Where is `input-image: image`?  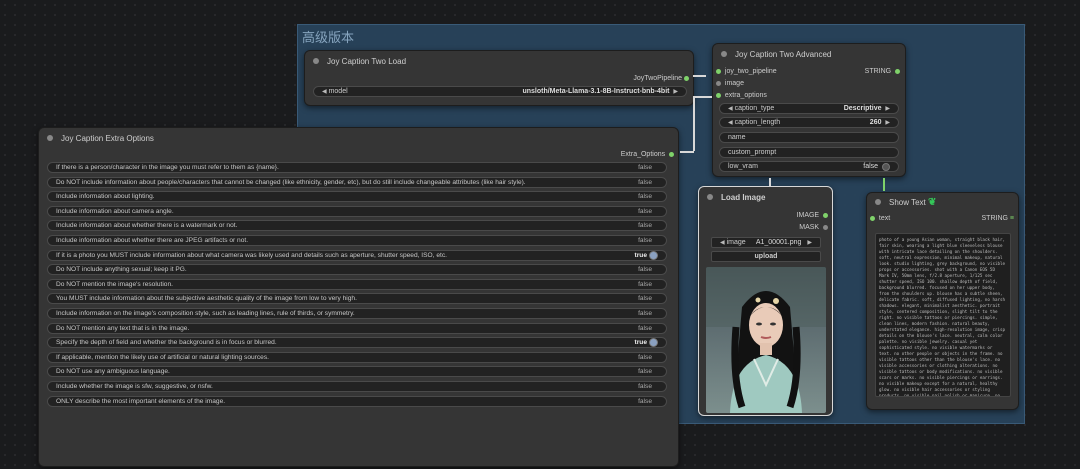
input-image: image is located at coordinates (730, 83).